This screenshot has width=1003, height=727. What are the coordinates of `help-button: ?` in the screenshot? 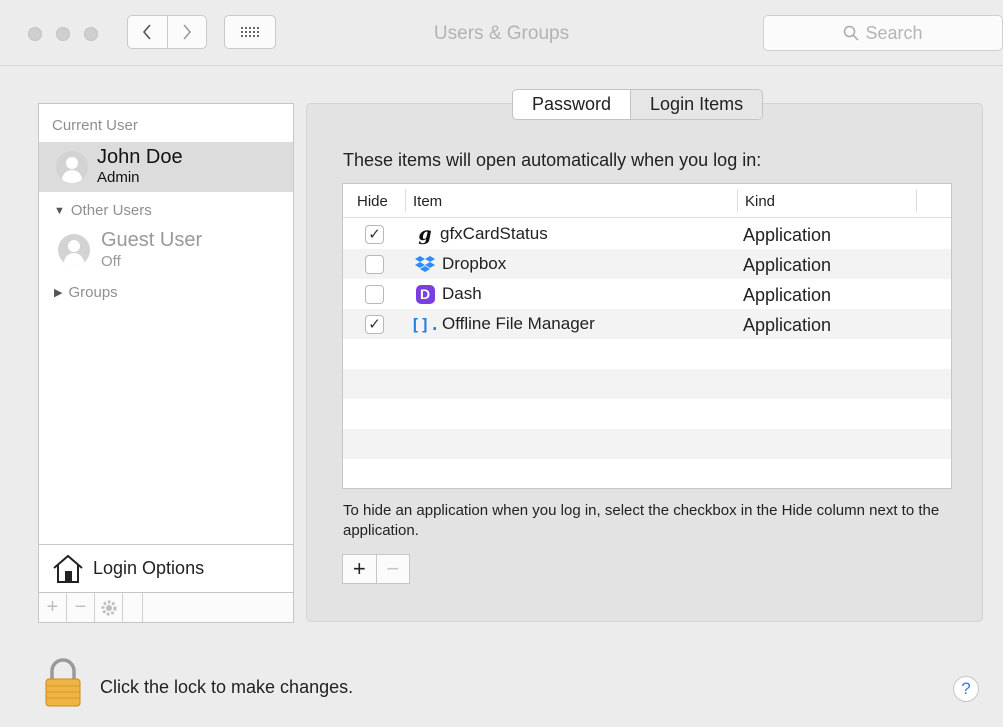 It's located at (966, 689).